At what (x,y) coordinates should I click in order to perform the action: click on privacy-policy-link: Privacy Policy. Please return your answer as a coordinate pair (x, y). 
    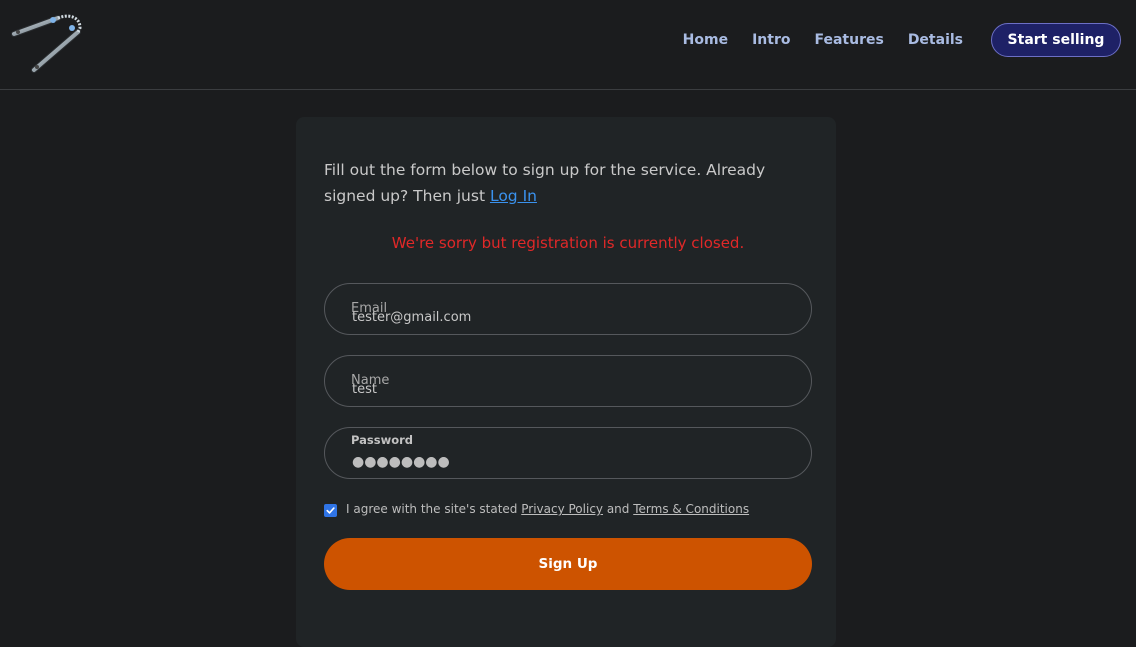
    Looking at the image, I should click on (562, 509).